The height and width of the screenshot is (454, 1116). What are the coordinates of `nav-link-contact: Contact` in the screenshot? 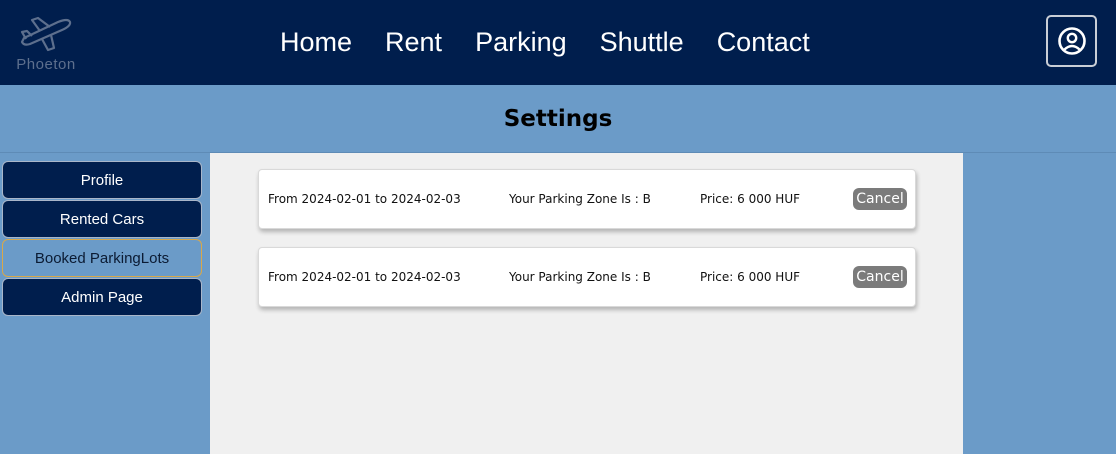 It's located at (763, 42).